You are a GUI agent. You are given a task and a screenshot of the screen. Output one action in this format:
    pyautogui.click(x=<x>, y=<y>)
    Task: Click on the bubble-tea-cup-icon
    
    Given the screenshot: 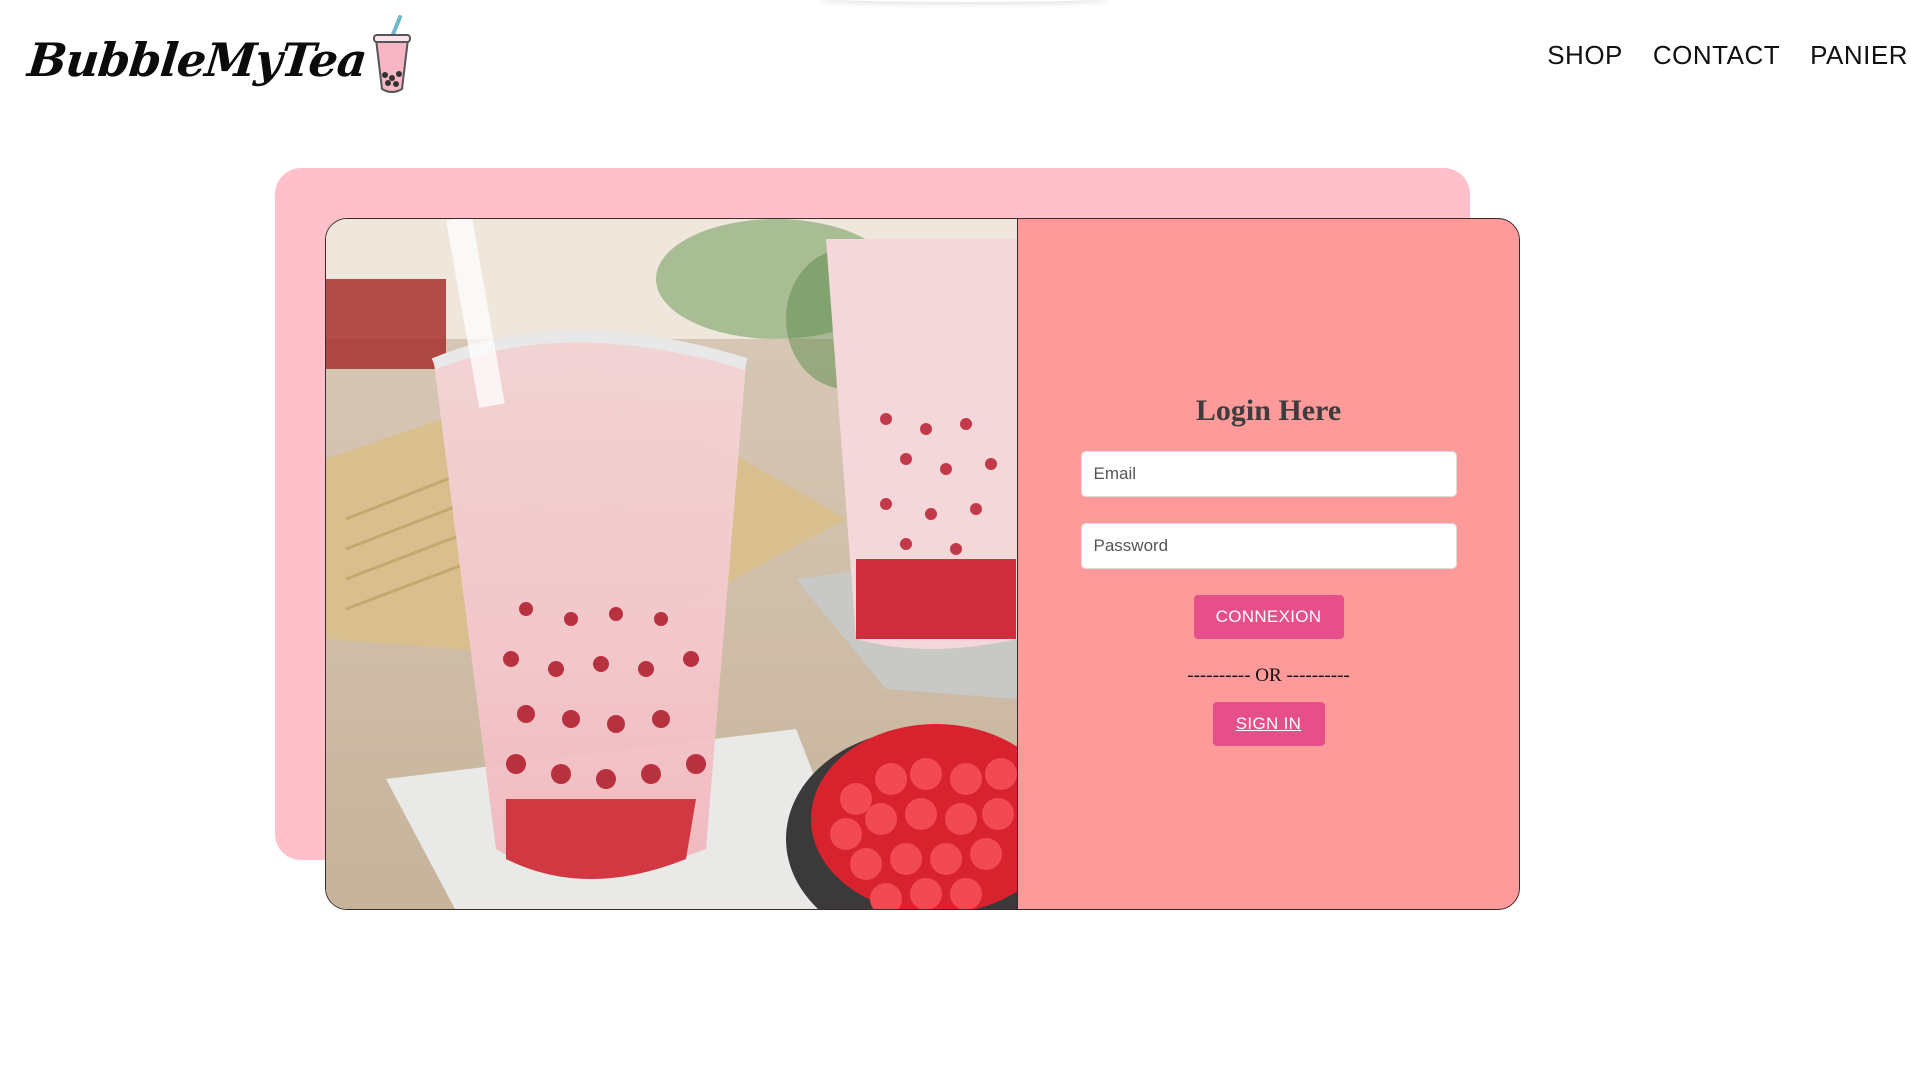 What is the action you would take?
    pyautogui.click(x=392, y=57)
    